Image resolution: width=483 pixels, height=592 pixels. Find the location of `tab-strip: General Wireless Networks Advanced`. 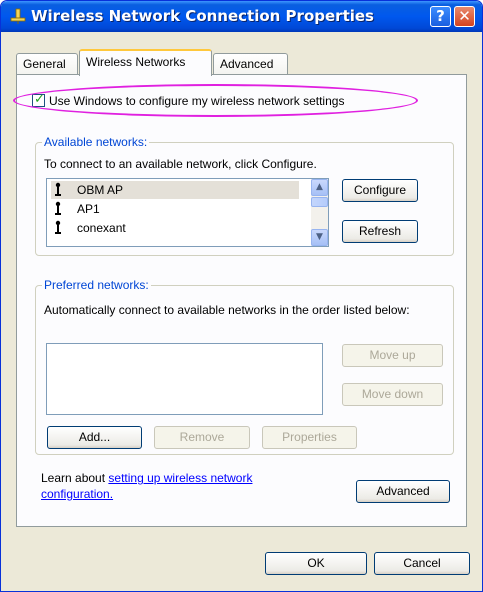

tab-strip: General Wireless Networks Advanced is located at coordinates (246, 62).